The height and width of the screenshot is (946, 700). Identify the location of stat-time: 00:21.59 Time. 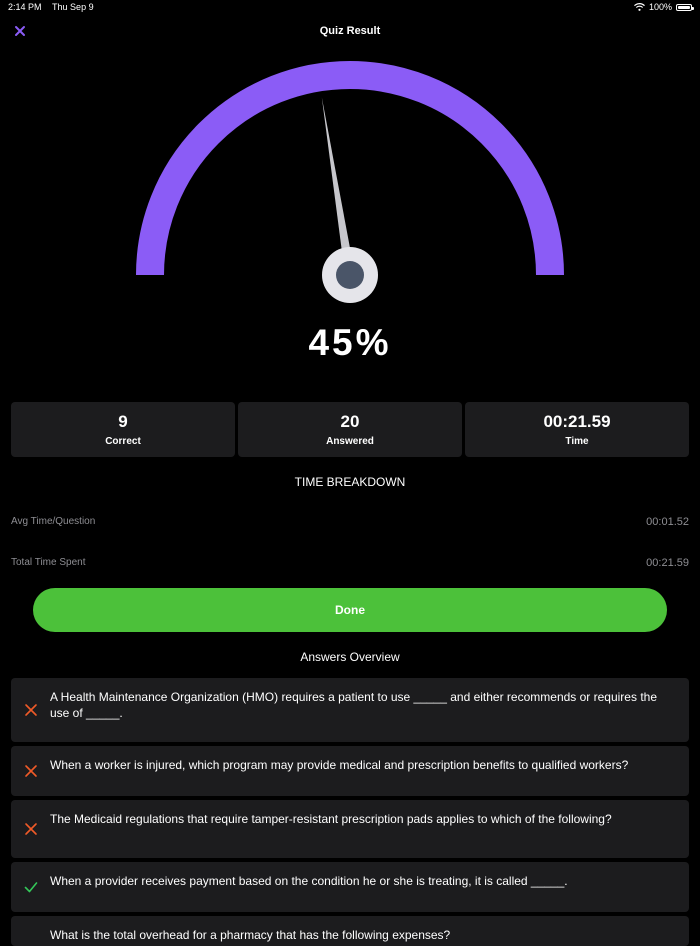
(577, 429).